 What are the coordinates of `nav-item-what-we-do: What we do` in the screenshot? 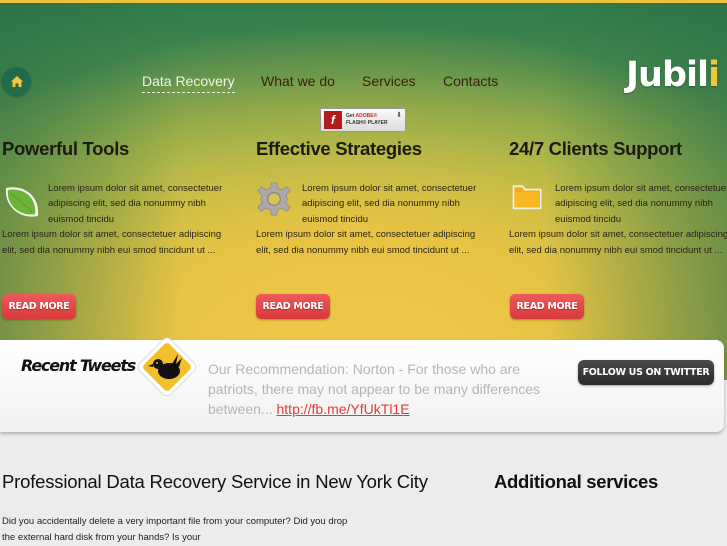 It's located at (298, 81).